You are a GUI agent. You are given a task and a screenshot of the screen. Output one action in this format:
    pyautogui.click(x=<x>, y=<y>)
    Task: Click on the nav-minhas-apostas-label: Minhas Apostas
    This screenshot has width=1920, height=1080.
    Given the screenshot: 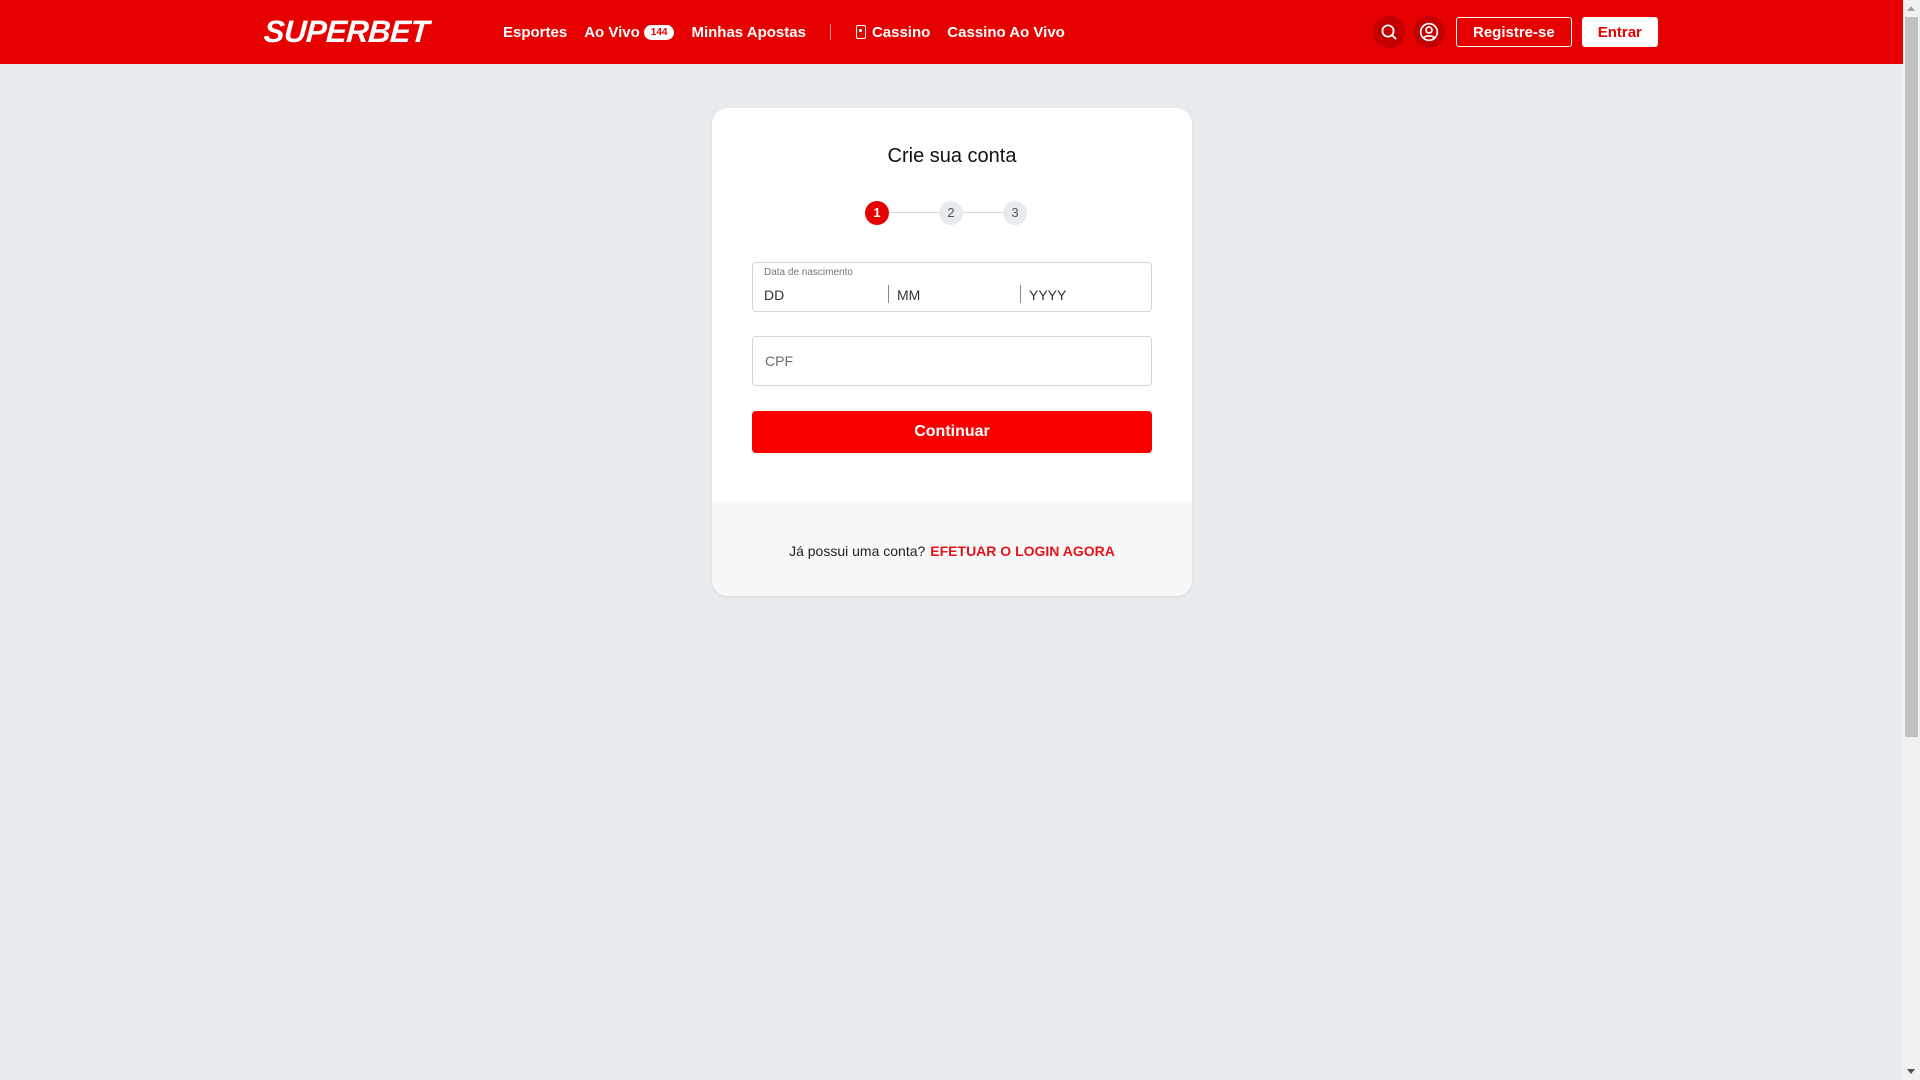 What is the action you would take?
    pyautogui.click(x=748, y=32)
    